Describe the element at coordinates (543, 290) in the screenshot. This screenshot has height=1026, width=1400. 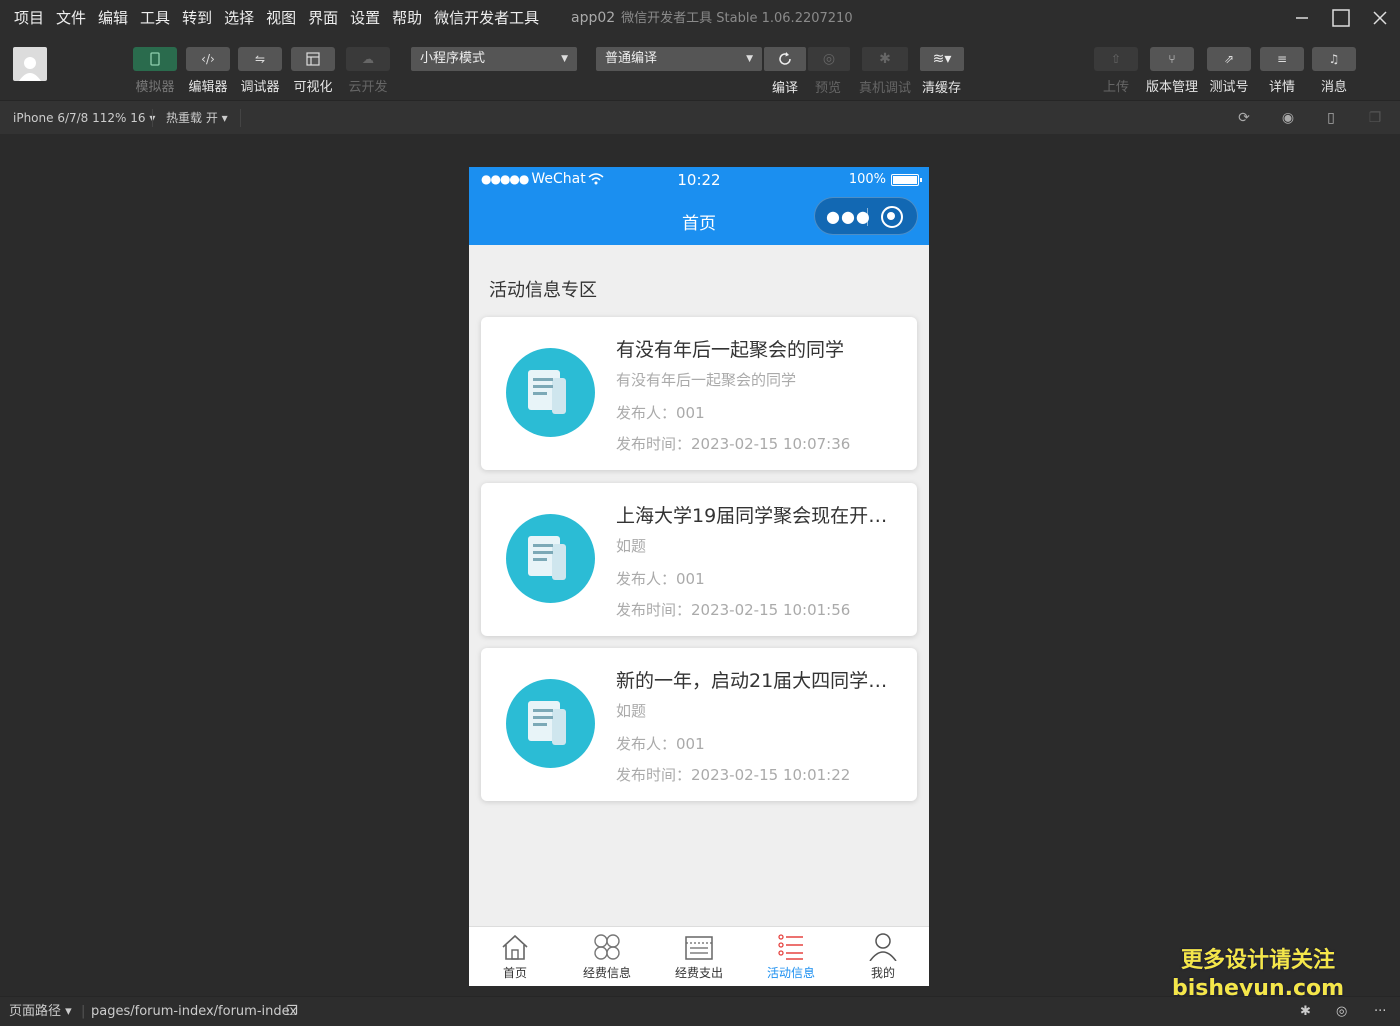
I see `section-title: 活动信息专区` at that location.